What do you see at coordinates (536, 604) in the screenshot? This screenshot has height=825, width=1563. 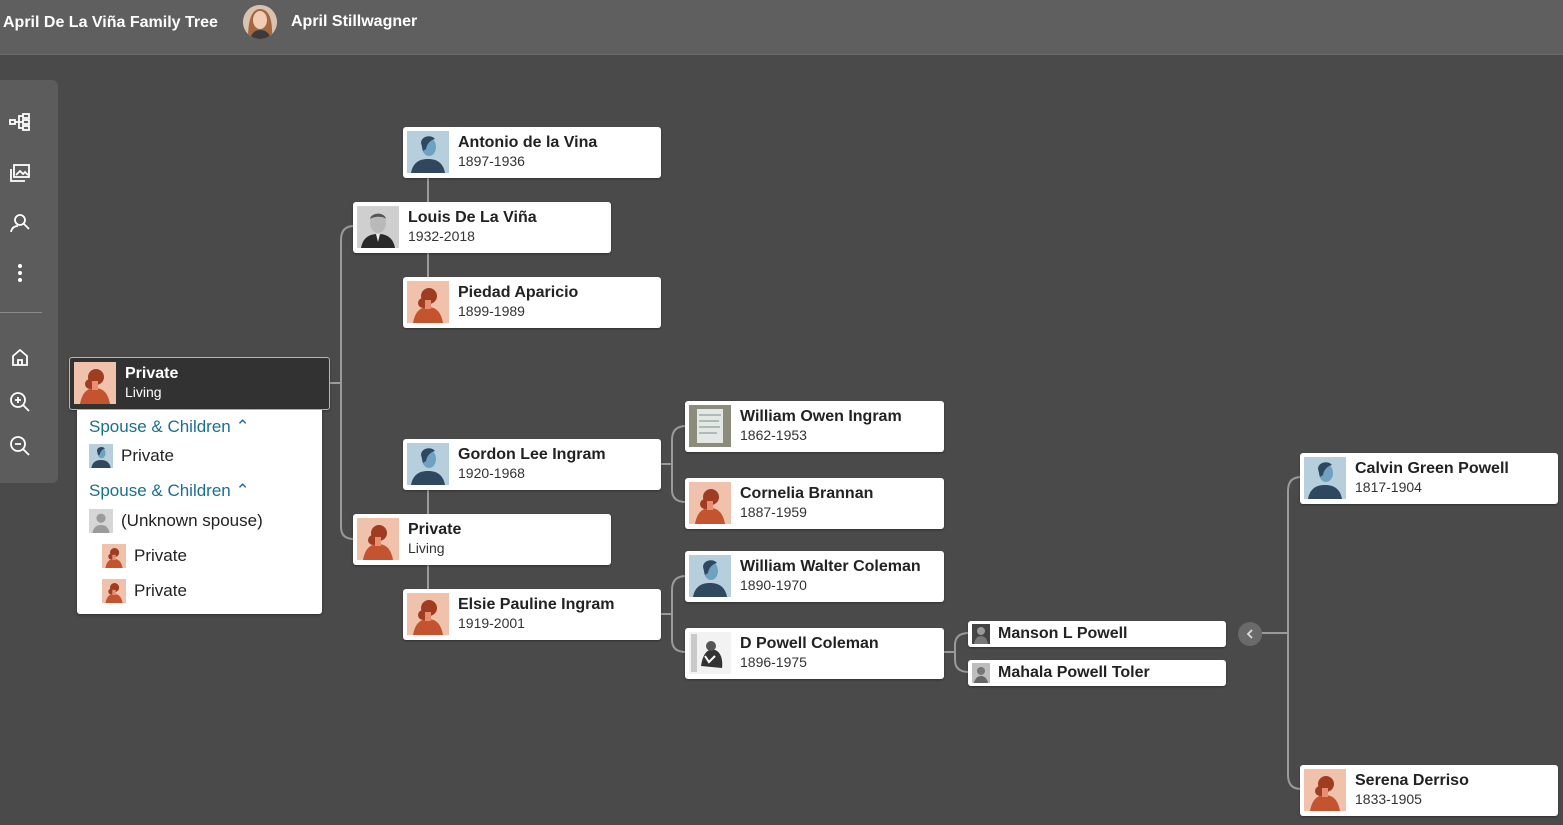 I see `person-name: Elsie Pauline Ingram` at bounding box center [536, 604].